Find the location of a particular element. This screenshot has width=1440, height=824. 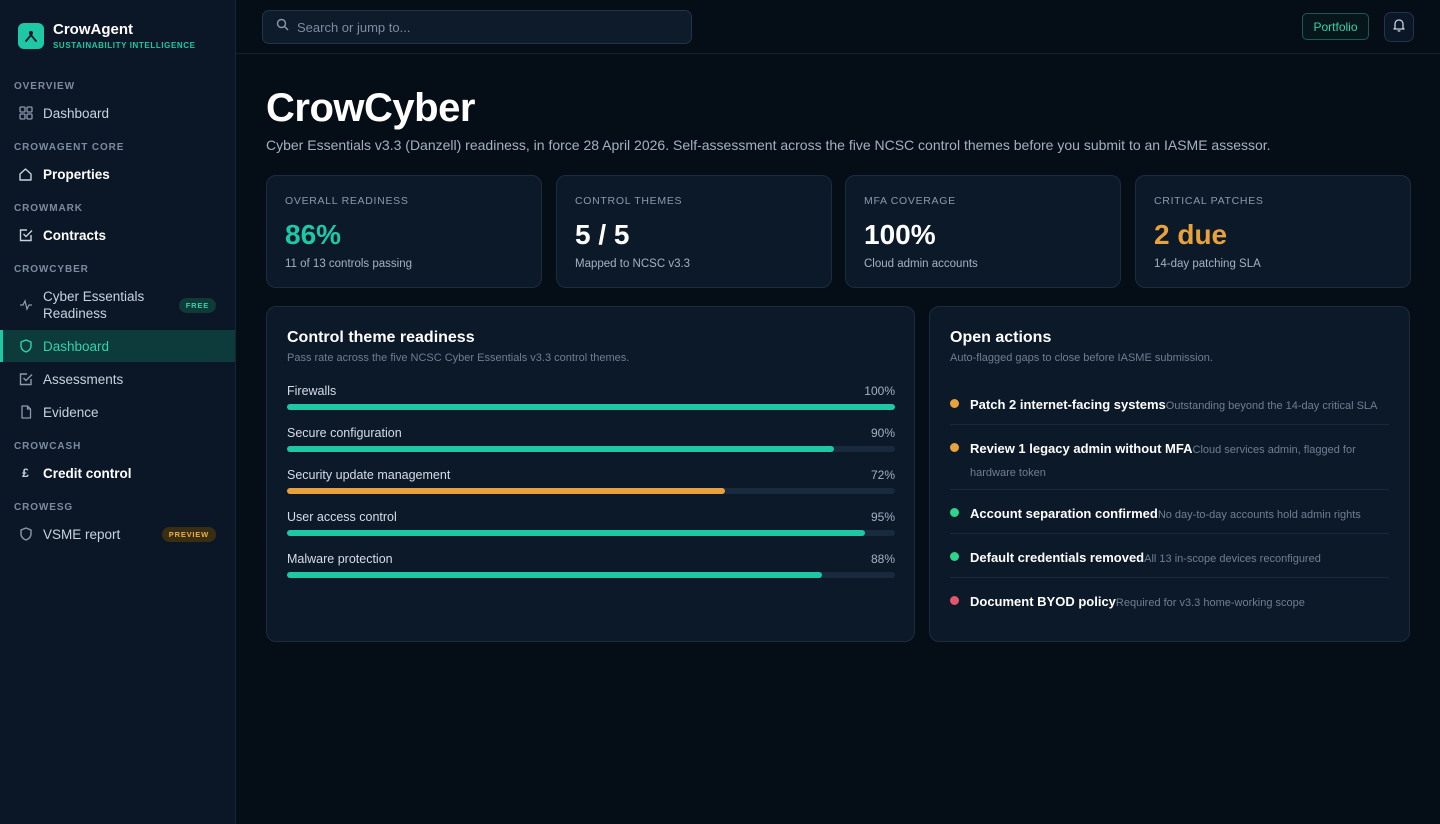

home-icon is located at coordinates (25, 174).